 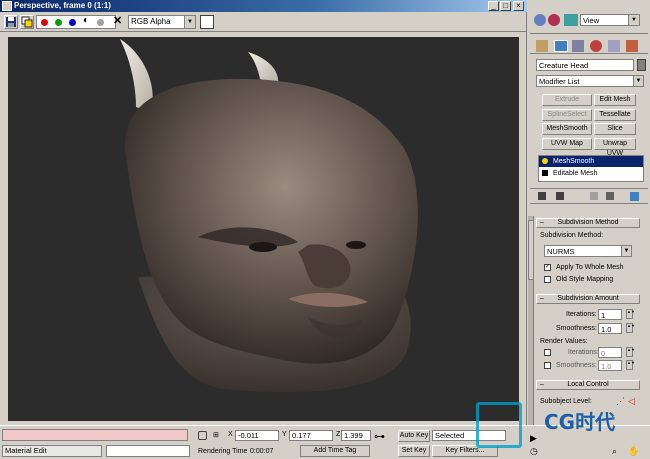 What do you see at coordinates (594, 196) in the screenshot?
I see `make-unique-icon` at bounding box center [594, 196].